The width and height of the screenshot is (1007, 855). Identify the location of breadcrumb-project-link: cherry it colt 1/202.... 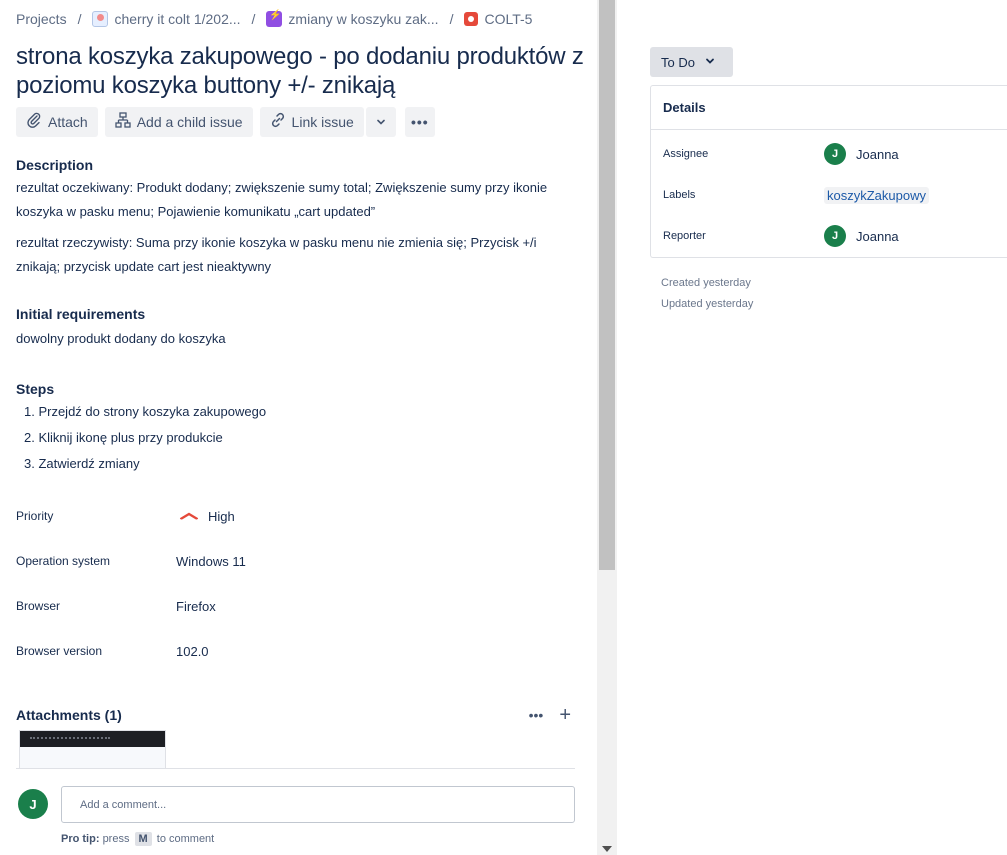
(177, 19).